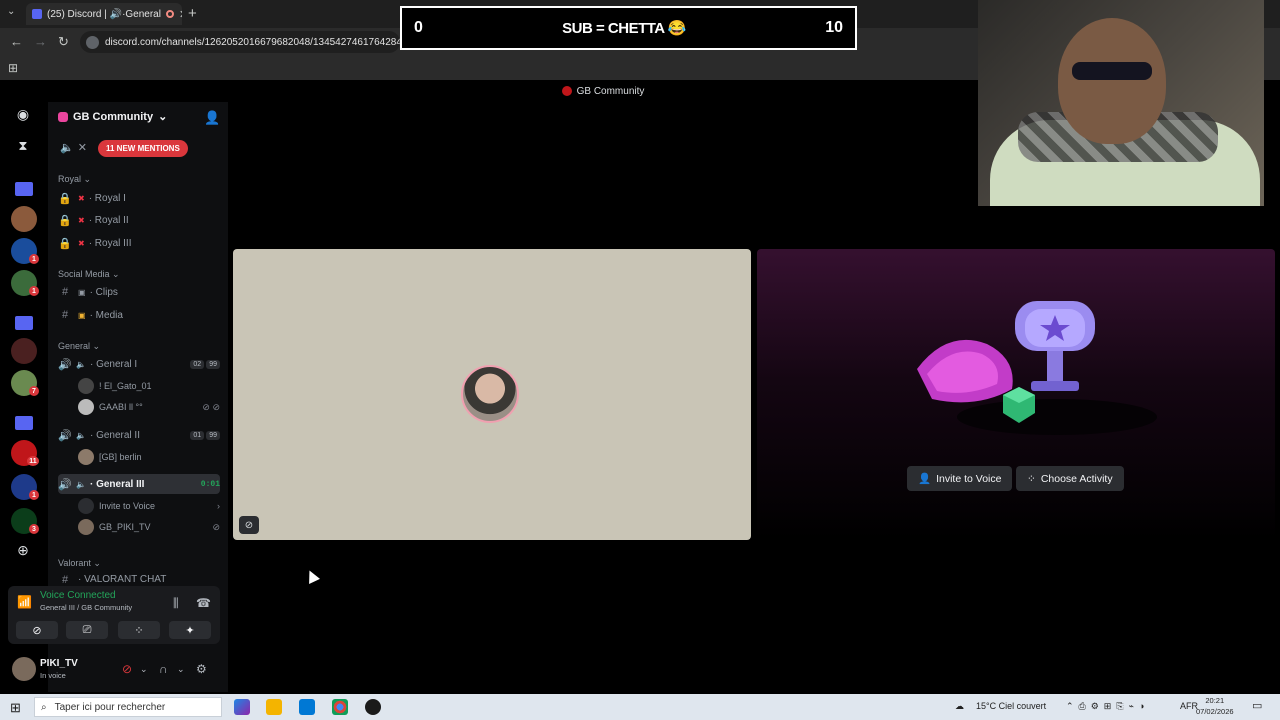 The image size is (1280, 720). What do you see at coordinates (139, 630) in the screenshot?
I see `activities-button: ⁘` at bounding box center [139, 630].